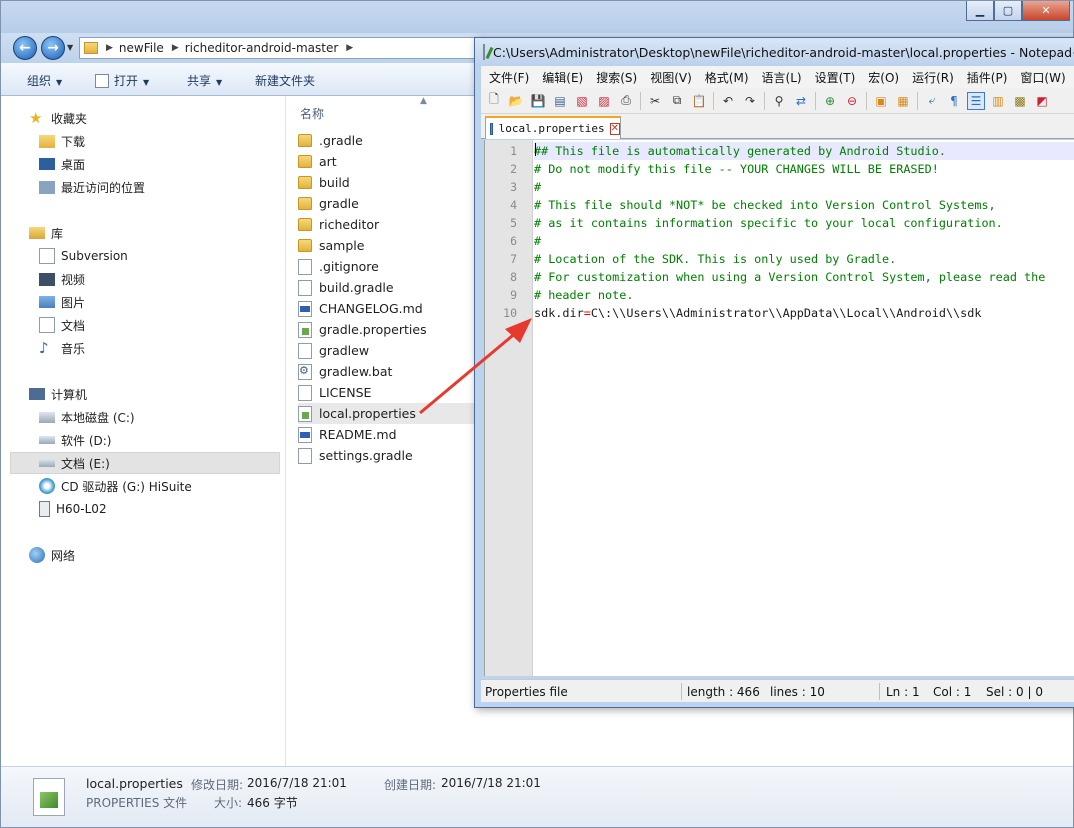  I want to click on menu-item: 设置(T), so click(835, 77).